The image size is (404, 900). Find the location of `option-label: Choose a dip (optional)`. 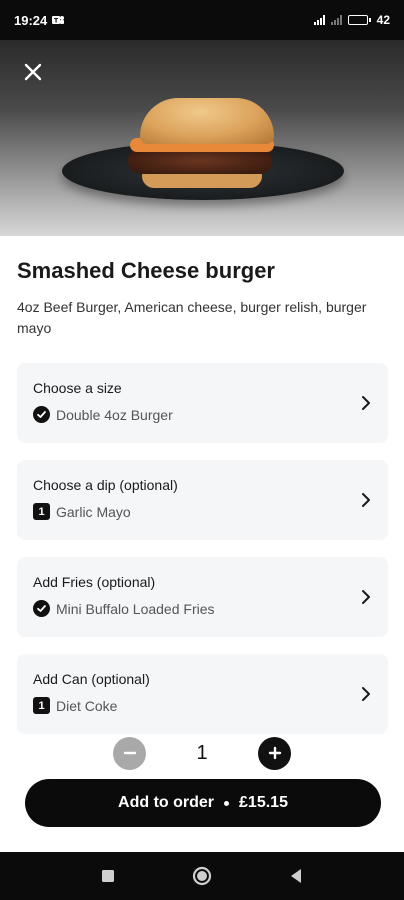

option-label: Choose a dip (optional) is located at coordinates (105, 485).